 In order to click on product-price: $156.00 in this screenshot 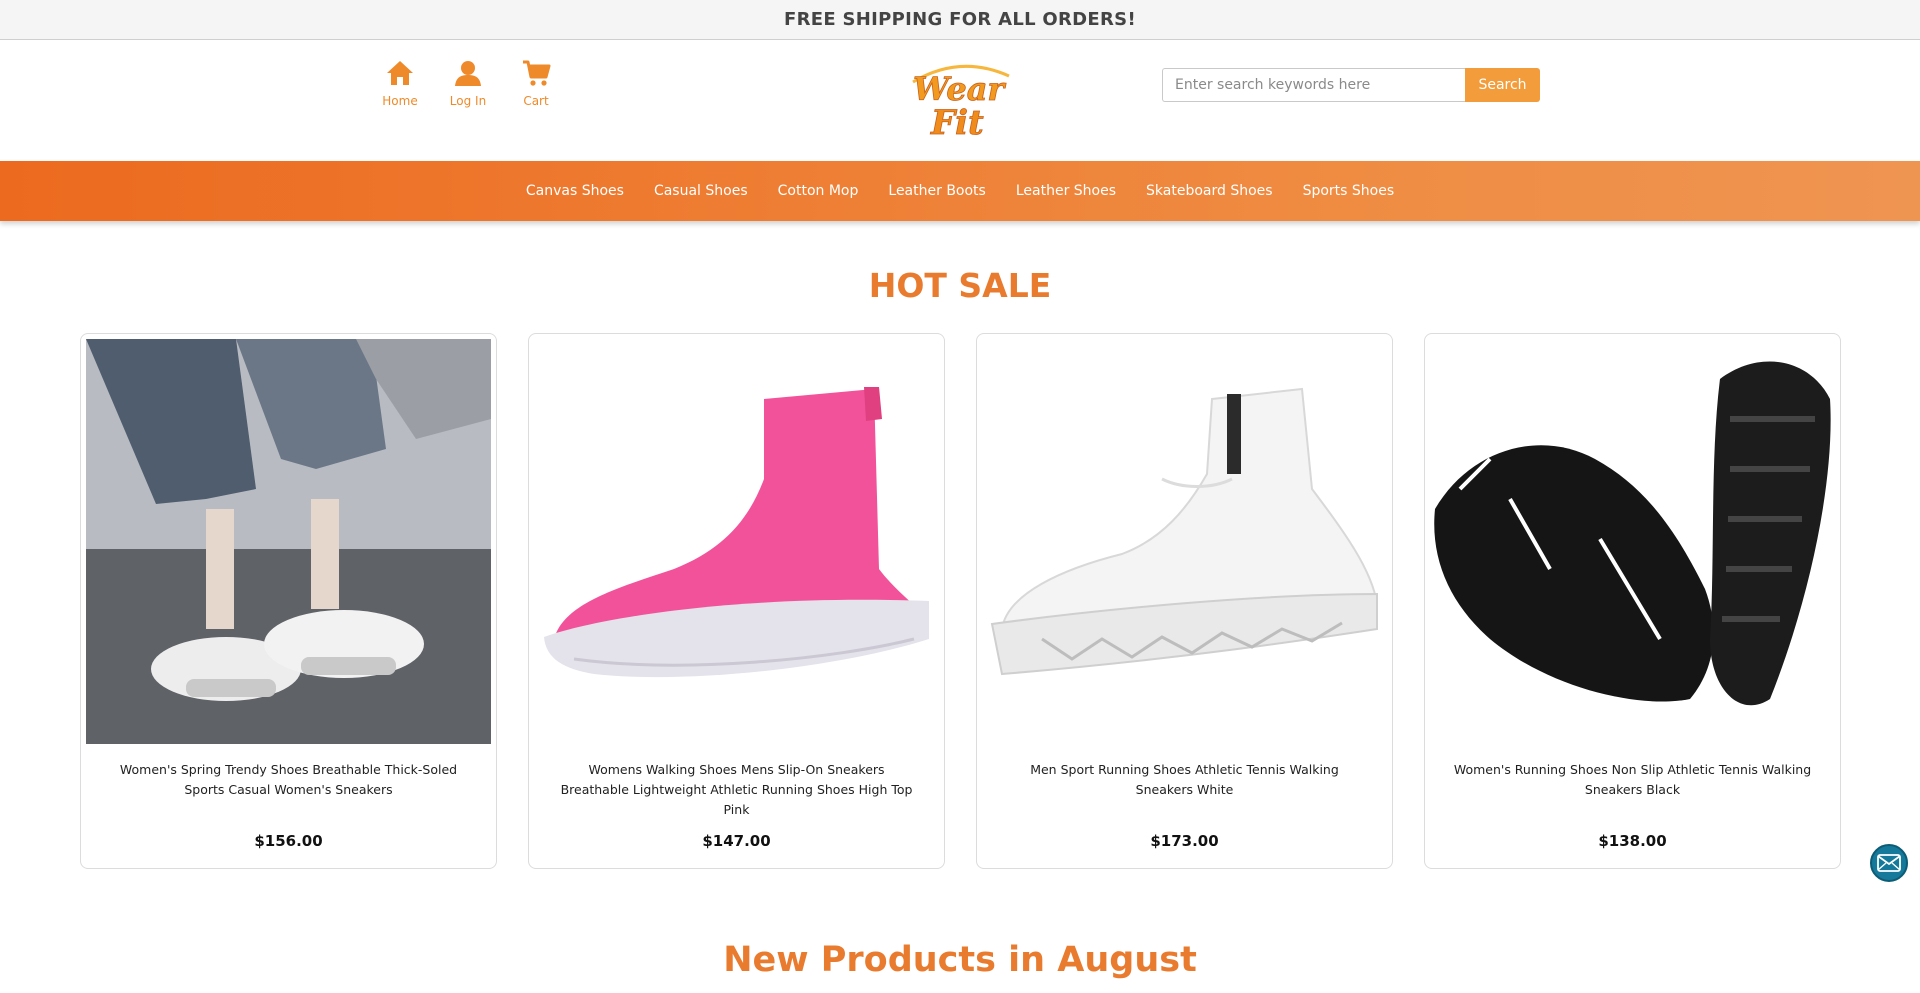, I will do `click(288, 841)`.